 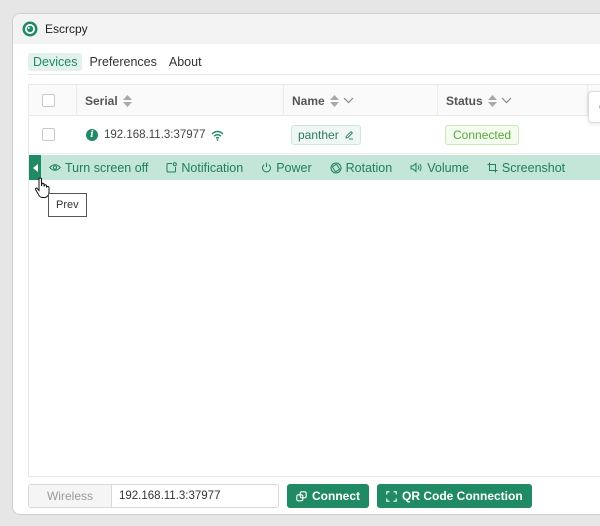 I want to click on turn-screen-off-label: Turn screen off, so click(x=107, y=167).